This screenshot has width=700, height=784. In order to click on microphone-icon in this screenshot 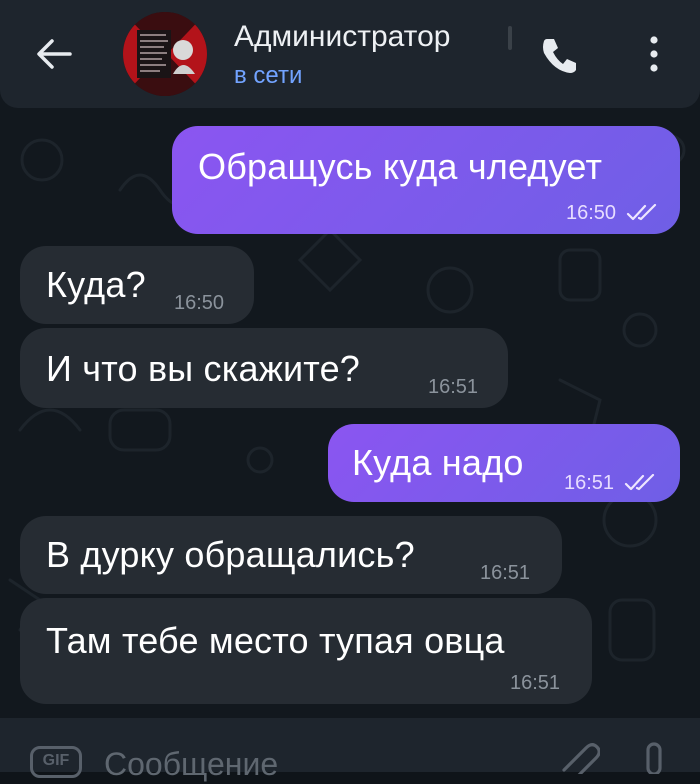, I will do `click(654, 757)`.